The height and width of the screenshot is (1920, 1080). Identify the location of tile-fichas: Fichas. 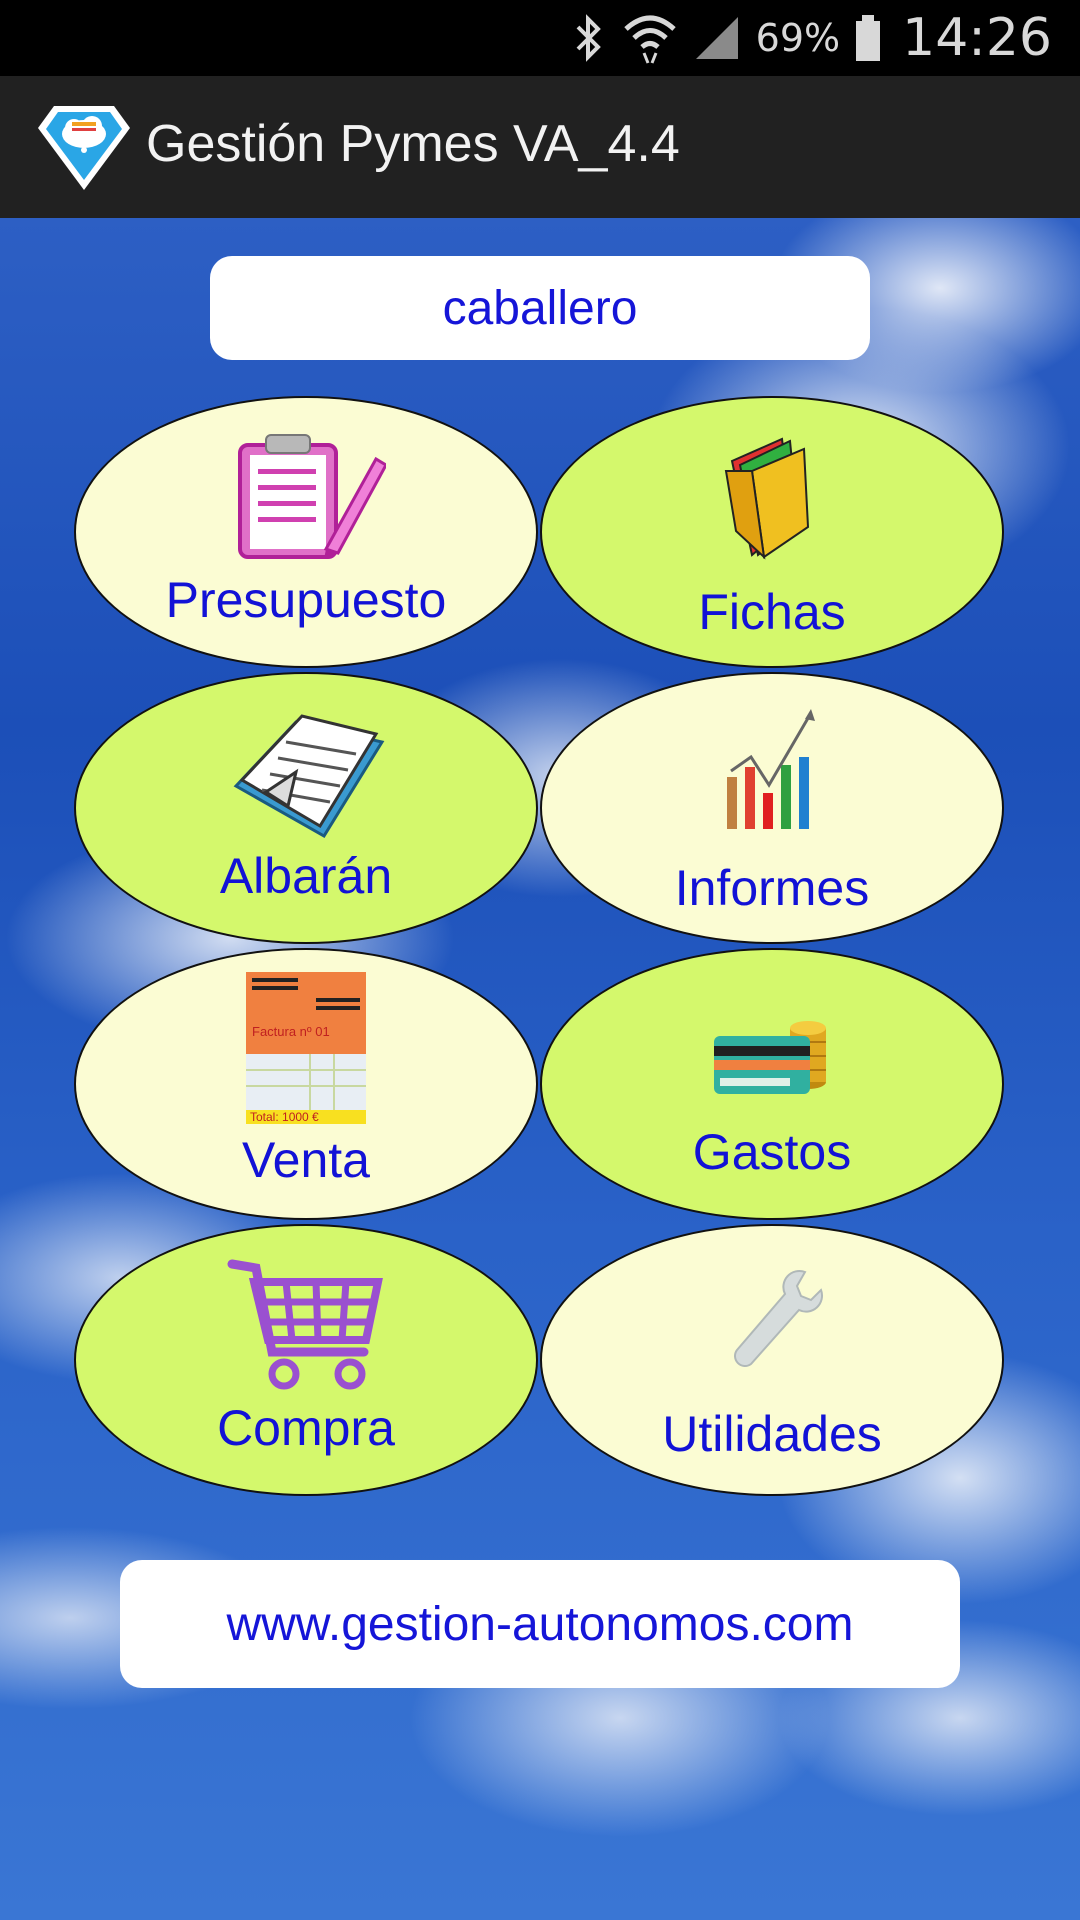
(772, 532).